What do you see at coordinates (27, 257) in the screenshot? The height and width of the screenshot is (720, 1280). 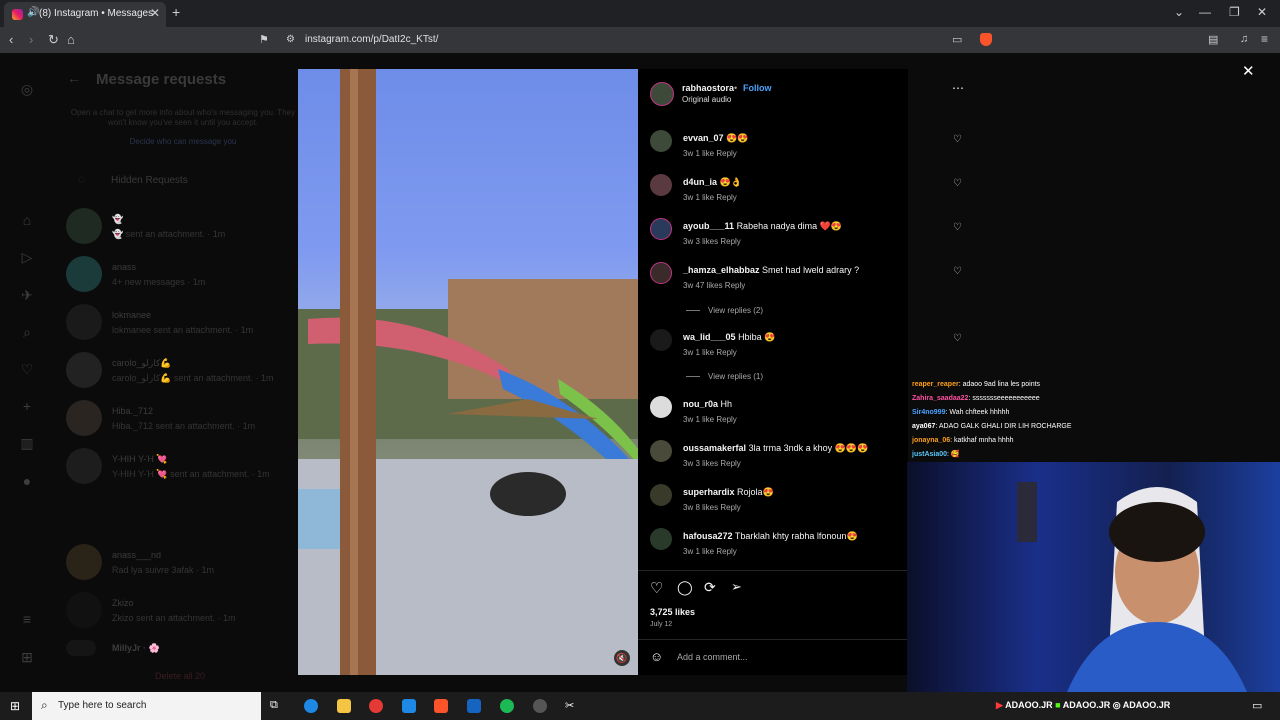 I see `reels-nav-icon: ▷` at bounding box center [27, 257].